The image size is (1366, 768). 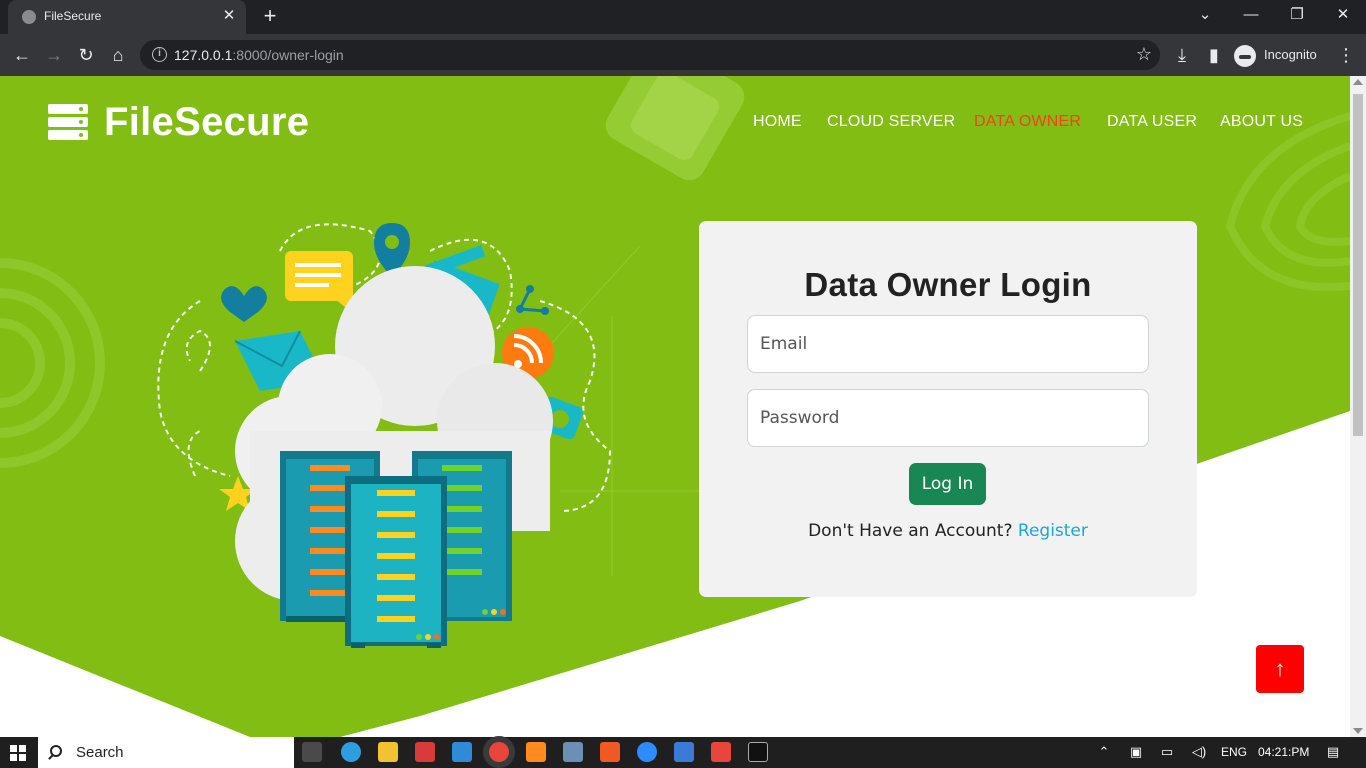 I want to click on page-scrollbar, so click(x=1358, y=406).